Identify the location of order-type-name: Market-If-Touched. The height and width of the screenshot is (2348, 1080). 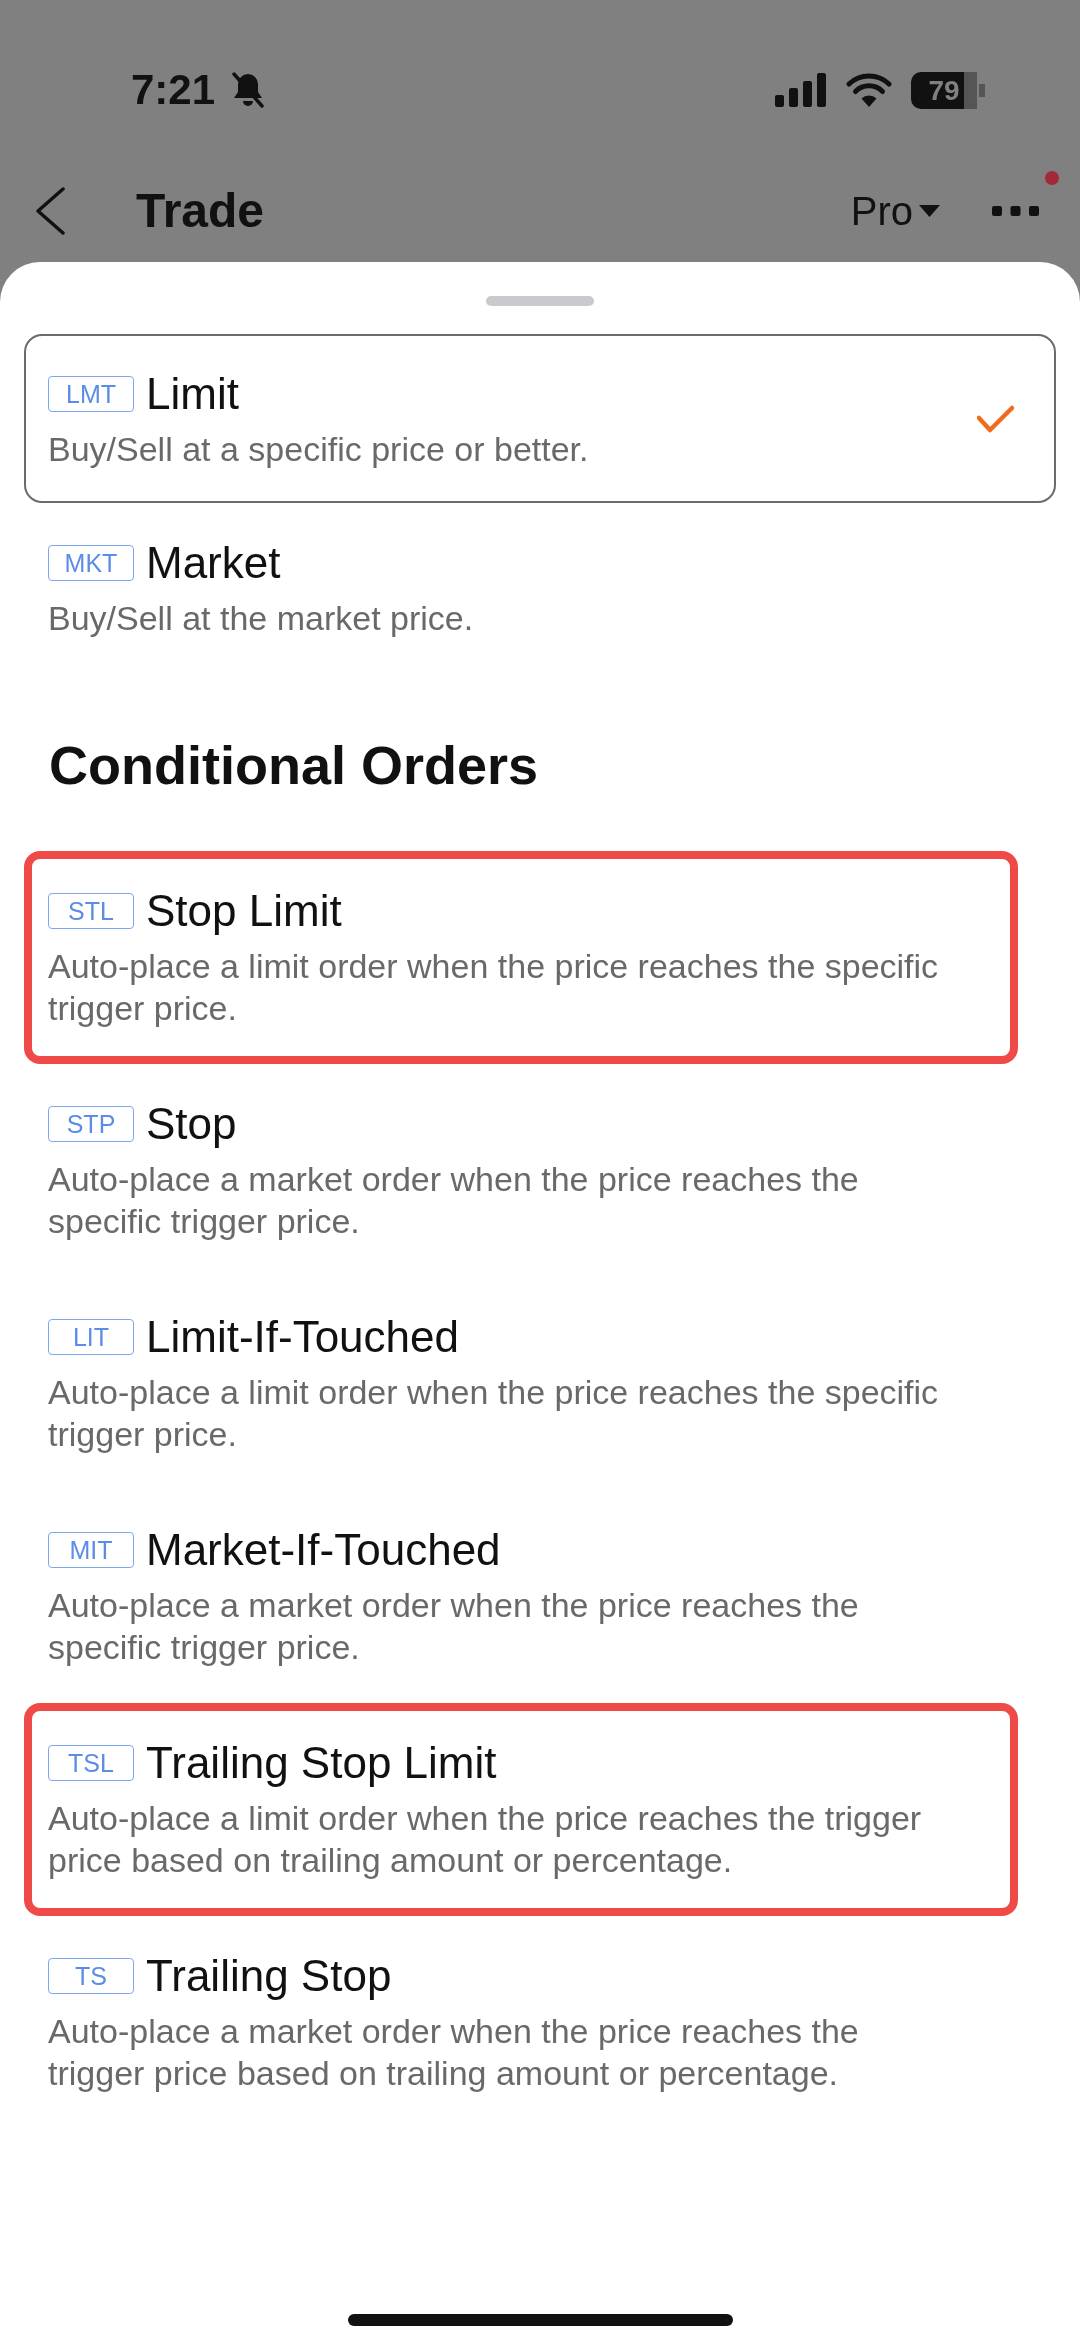
(323, 1550).